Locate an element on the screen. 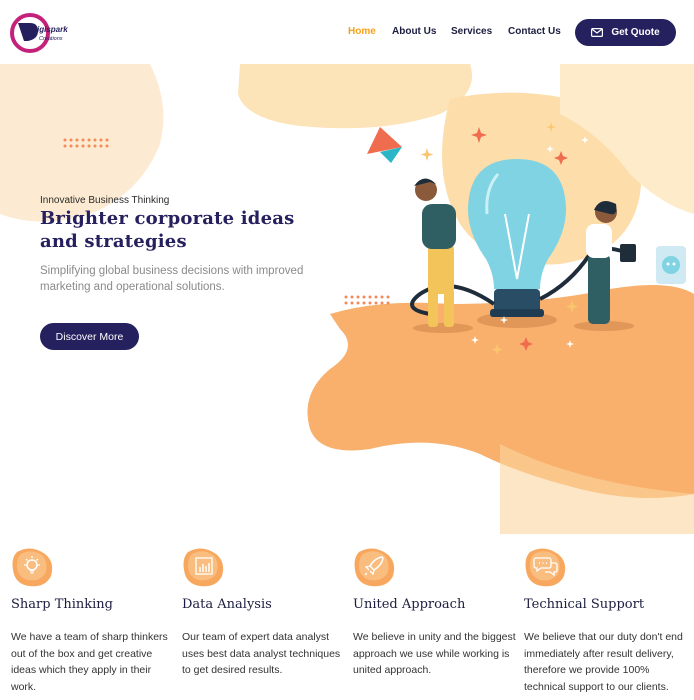 The image size is (694, 700). hero-title: Brighter corporate ideas and strategies is located at coordinates (167, 230).